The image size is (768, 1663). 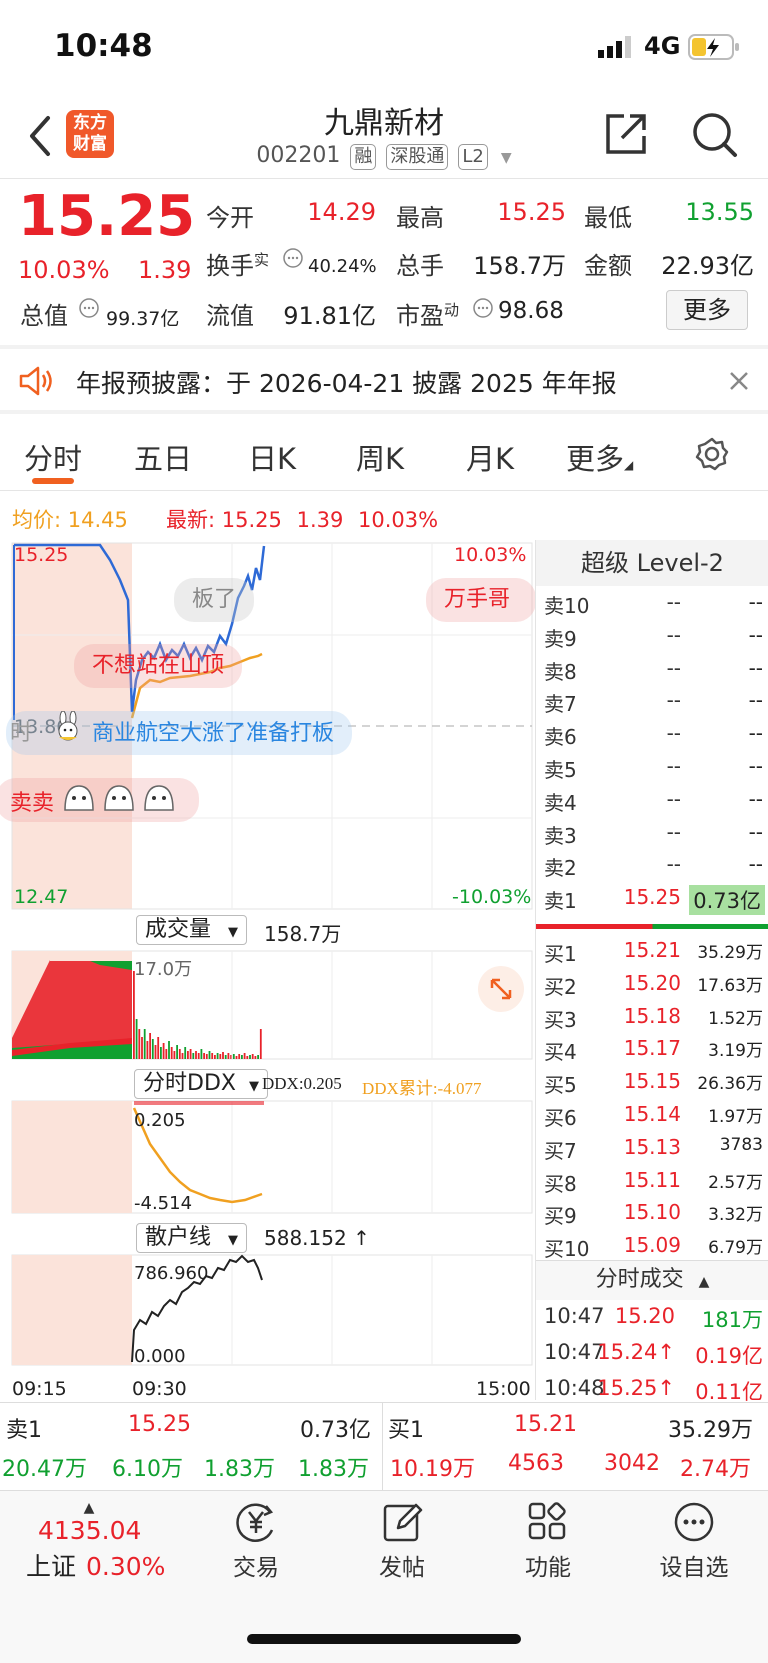 I want to click on buy-row: 买2 15.20 17.63万, so click(x=652, y=987).